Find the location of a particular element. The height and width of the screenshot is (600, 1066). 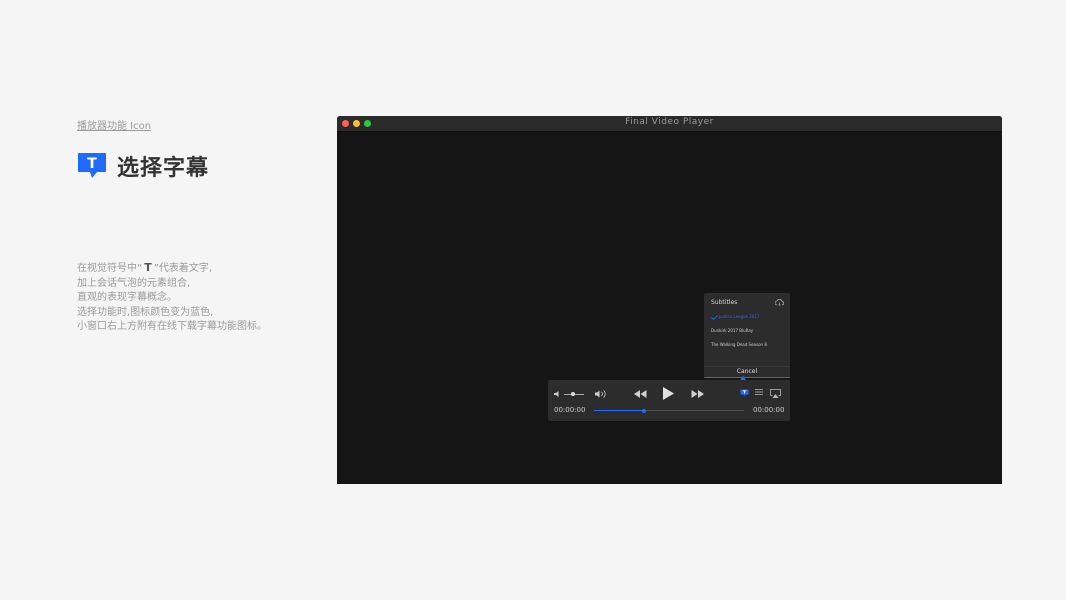

fast-forward-icon is located at coordinates (697, 394).